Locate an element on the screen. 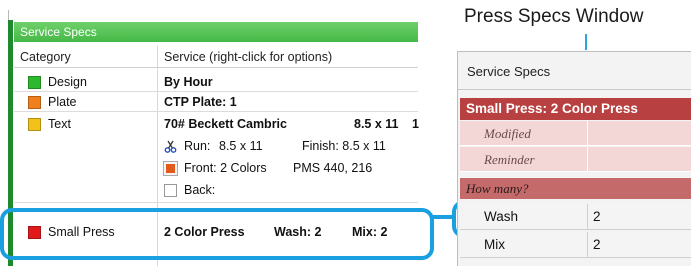 The width and height of the screenshot is (691, 266). small-press-highlight is located at coordinates (217, 234).